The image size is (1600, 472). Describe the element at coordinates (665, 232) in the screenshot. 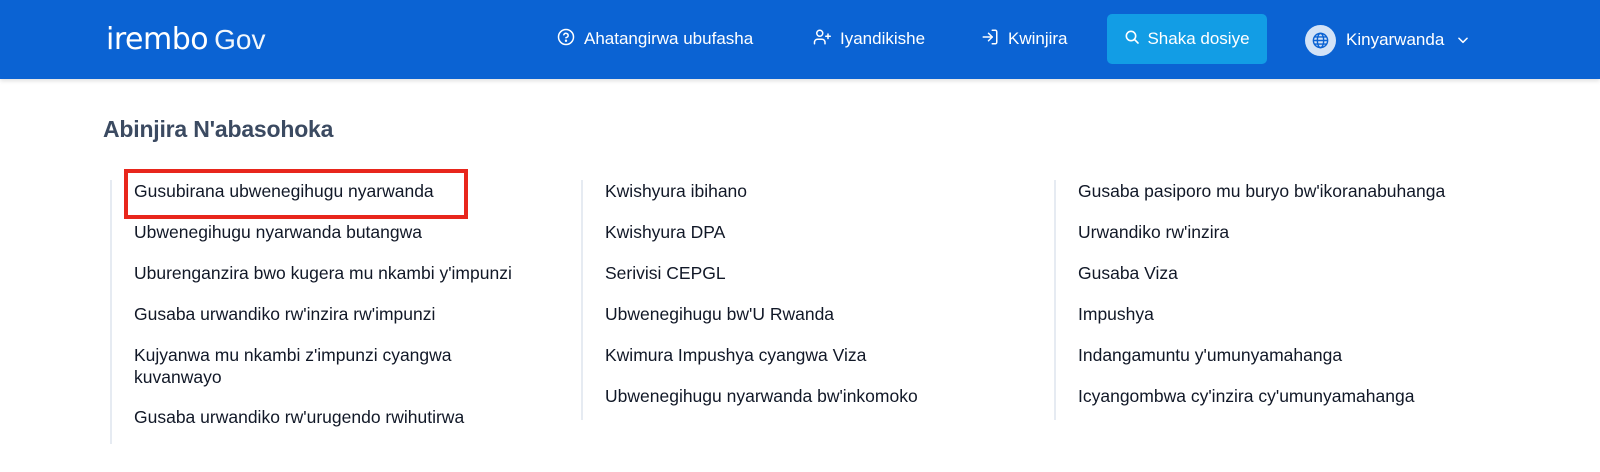

I see `service-link: Kwishyura DPA` at that location.